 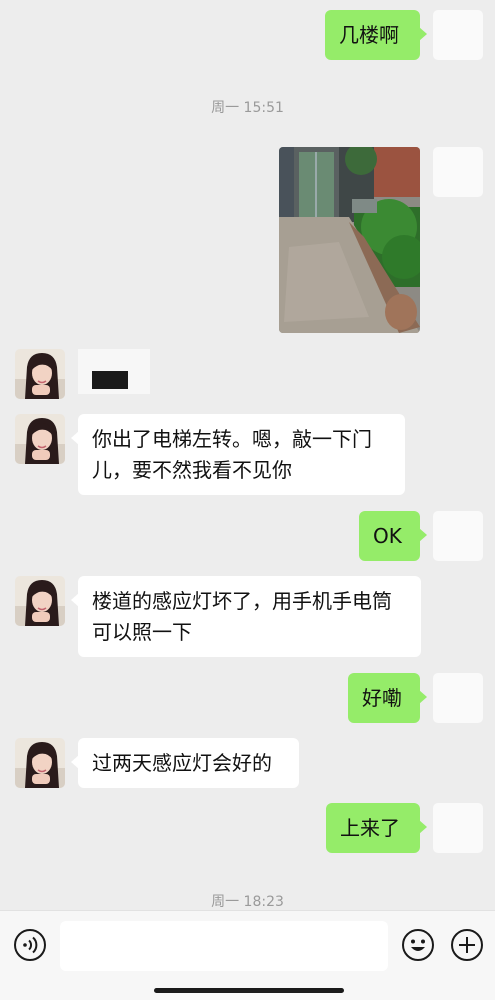 I want to click on timestamp: 周一 15:51, so click(x=247, y=108).